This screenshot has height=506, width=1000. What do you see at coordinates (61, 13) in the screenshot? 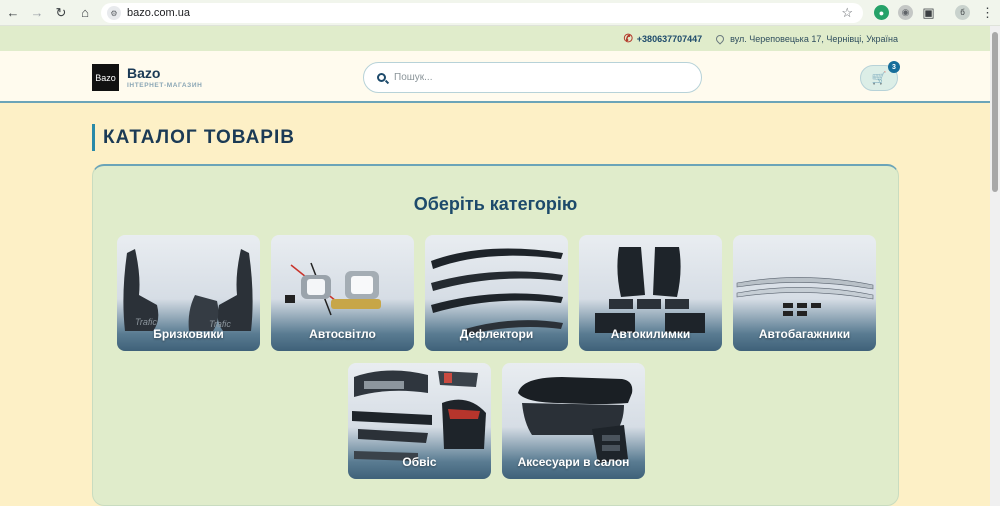
I see `reload-icon: ↻` at bounding box center [61, 13].